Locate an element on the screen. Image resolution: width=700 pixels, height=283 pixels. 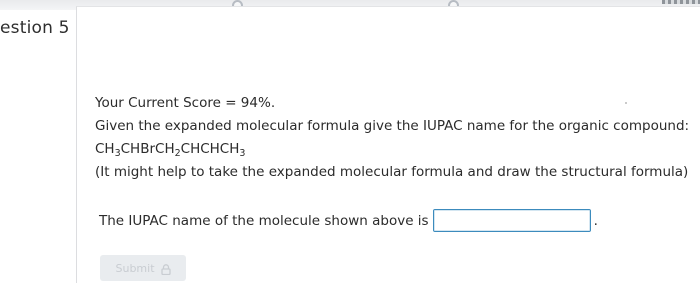
current-score-text: Your Current Score = 94%. is located at coordinates (185, 103).